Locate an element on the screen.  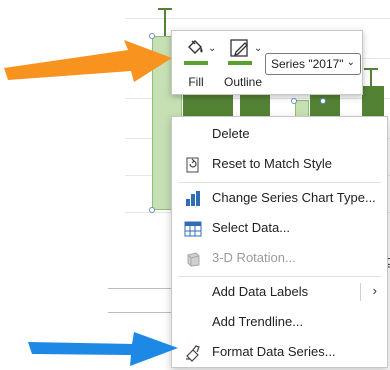
chevron-right-icon: › is located at coordinates (375, 290).